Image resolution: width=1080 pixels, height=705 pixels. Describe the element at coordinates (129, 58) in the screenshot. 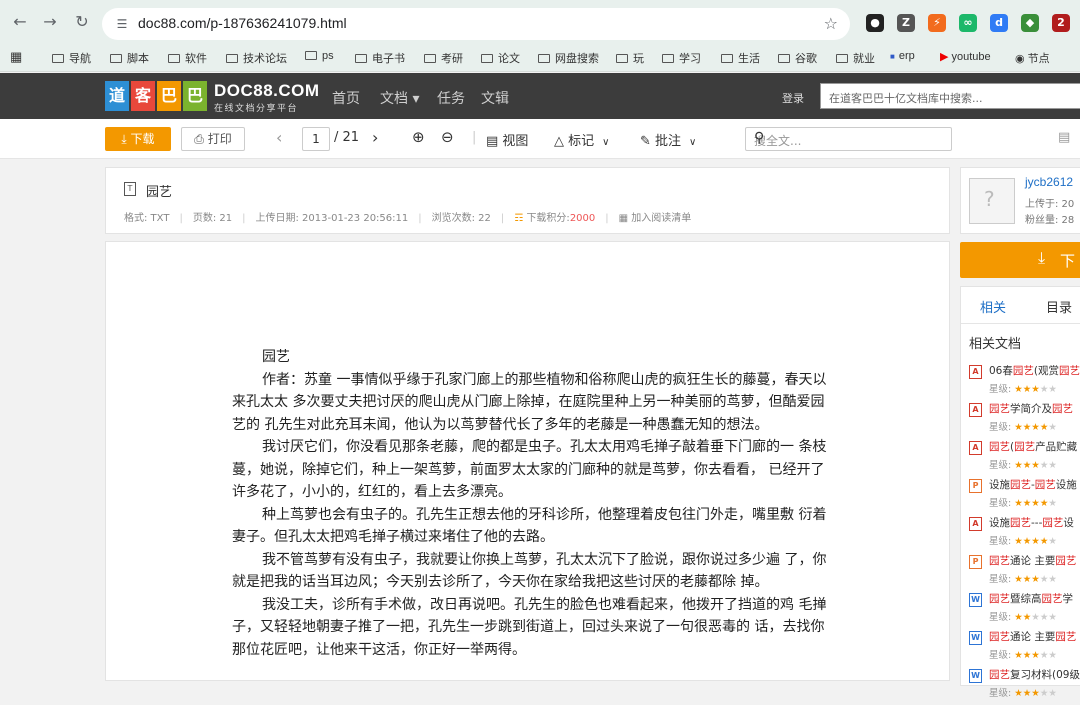

I see `bookmark-folder: 脚本` at that location.